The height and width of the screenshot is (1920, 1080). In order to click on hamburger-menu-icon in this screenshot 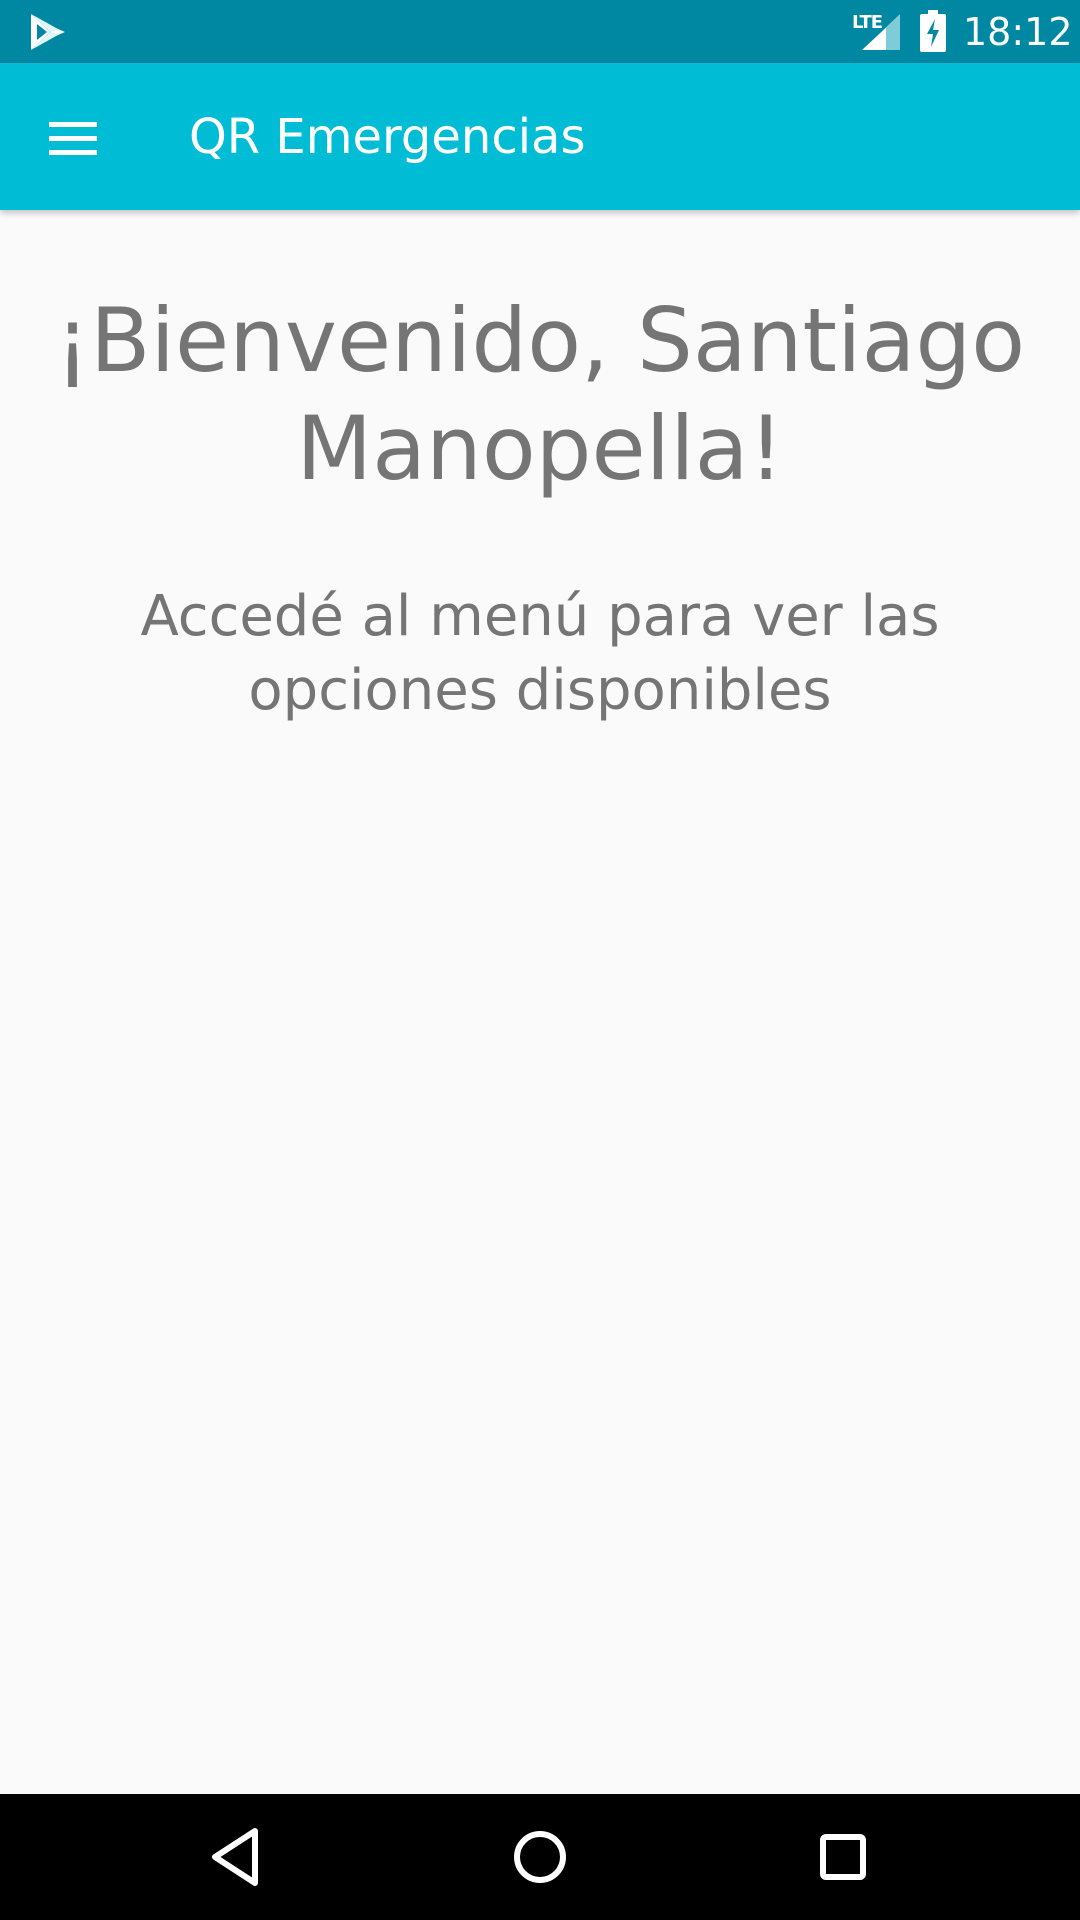, I will do `click(72, 138)`.